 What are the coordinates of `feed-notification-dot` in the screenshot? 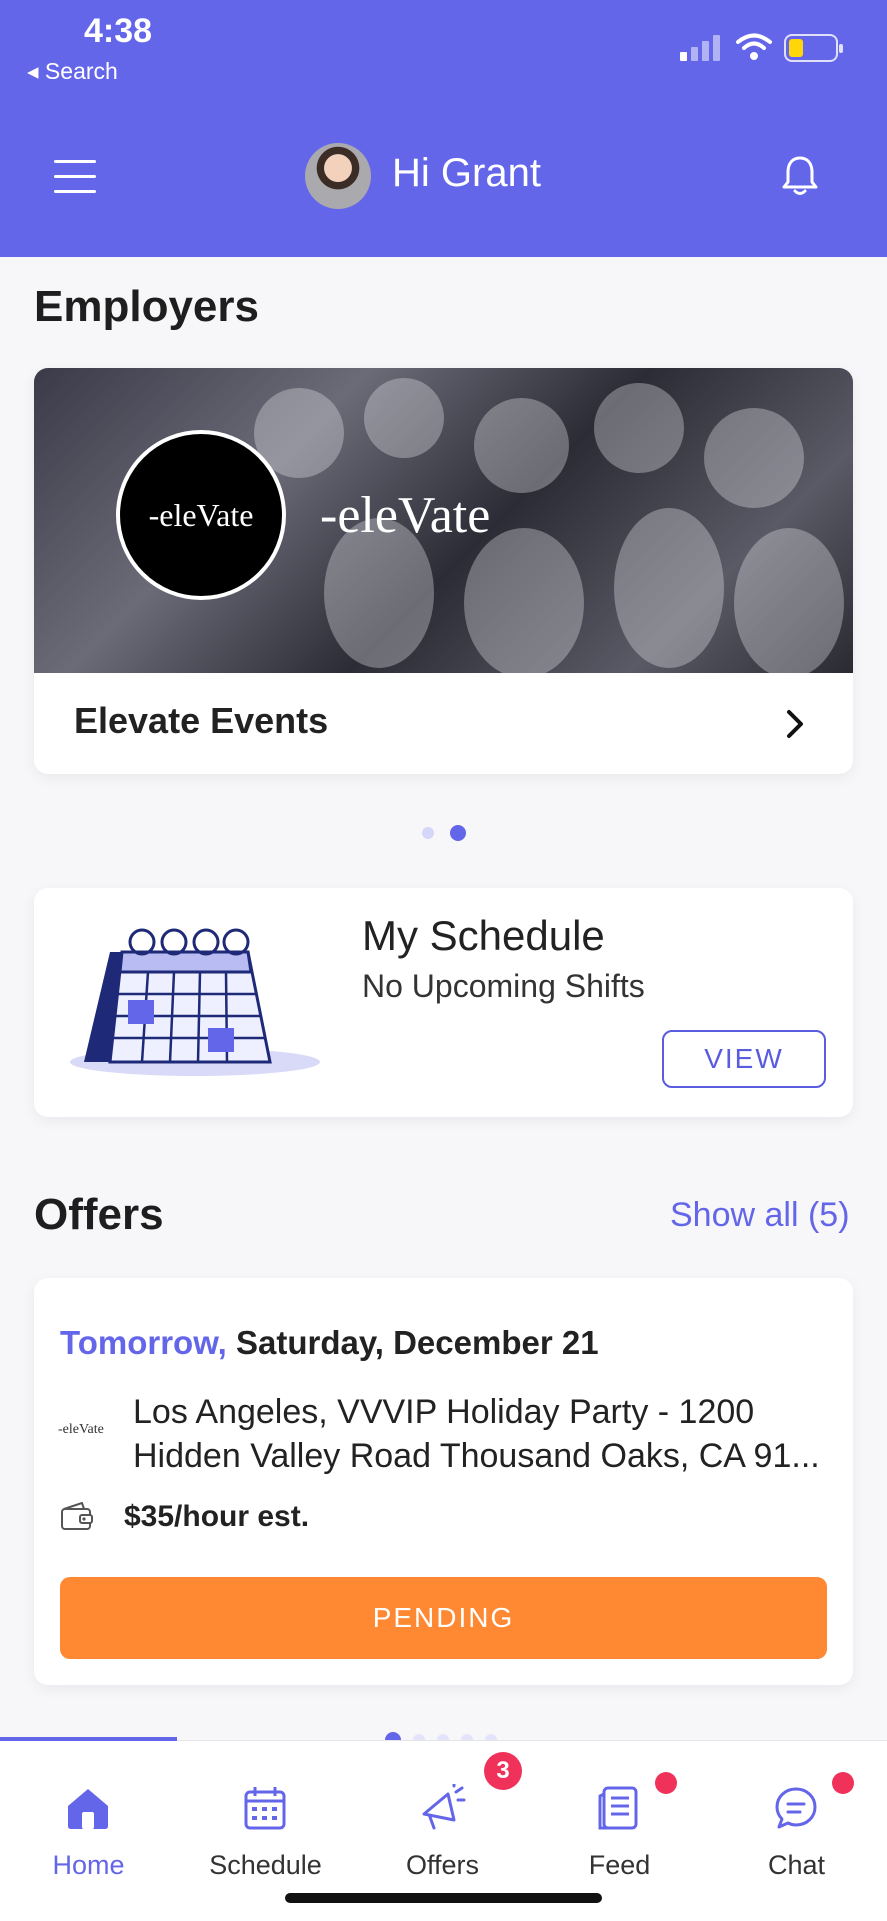 It's located at (666, 1783).